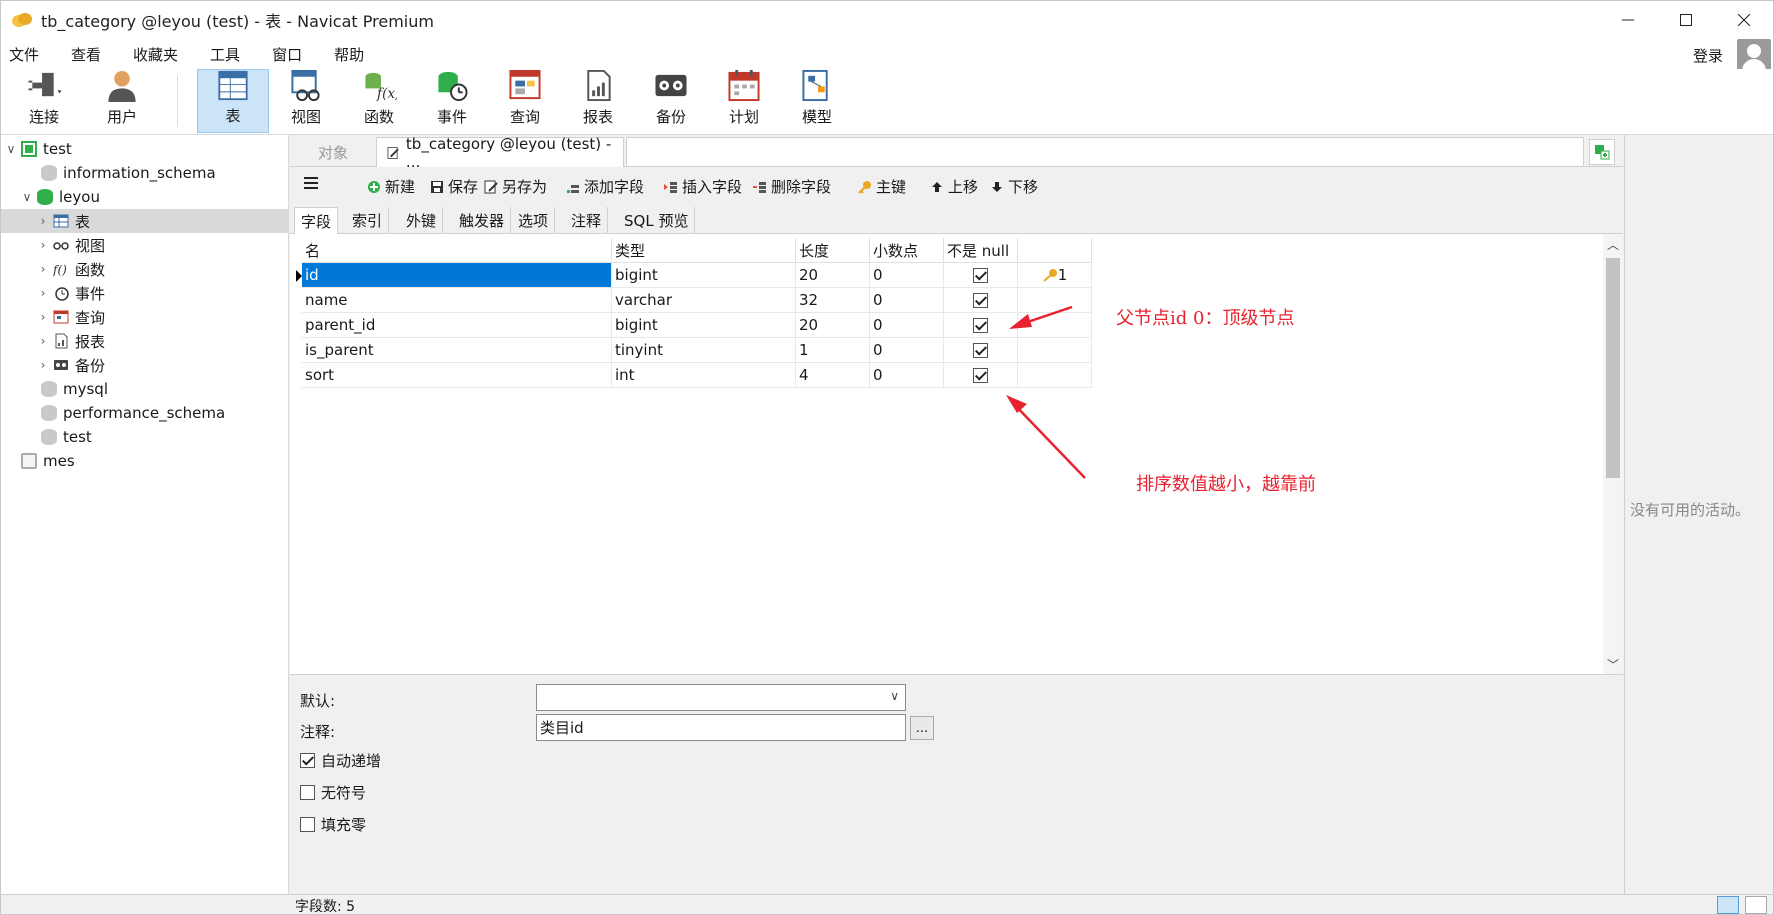  I want to click on zerofill-option: 填充零, so click(333, 824).